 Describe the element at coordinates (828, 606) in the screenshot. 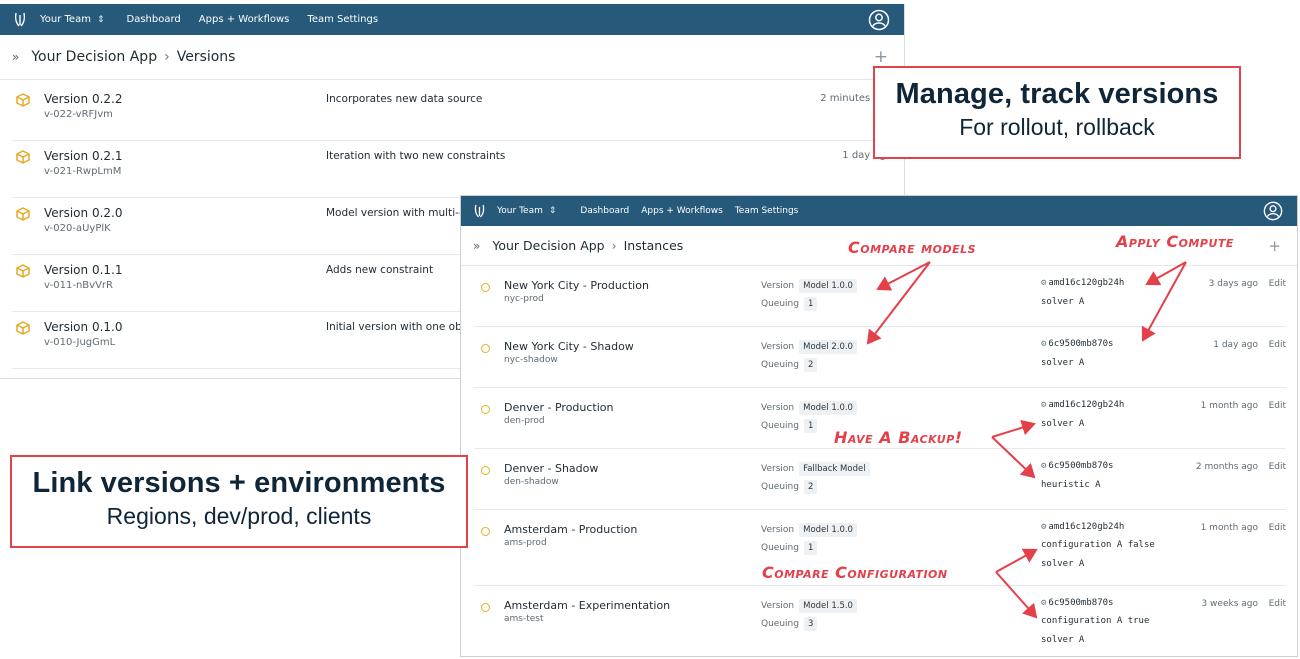

I see `version-chip: Model 1.5.0` at that location.